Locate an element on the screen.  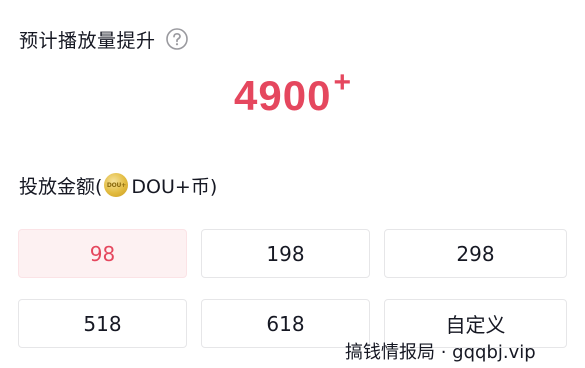
option-label: 自定义 is located at coordinates (475, 325).